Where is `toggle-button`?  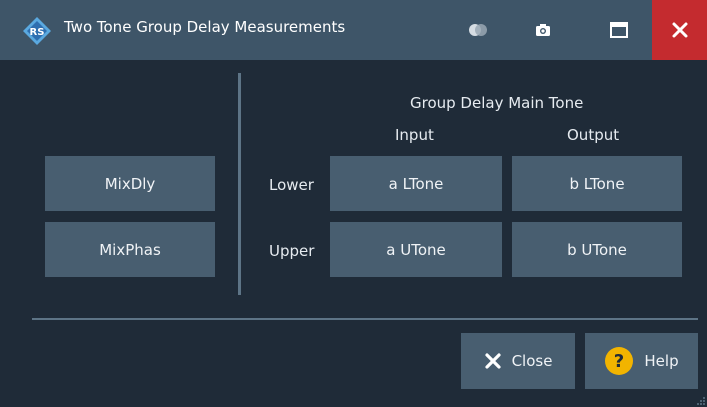
toggle-button is located at coordinates (478, 30).